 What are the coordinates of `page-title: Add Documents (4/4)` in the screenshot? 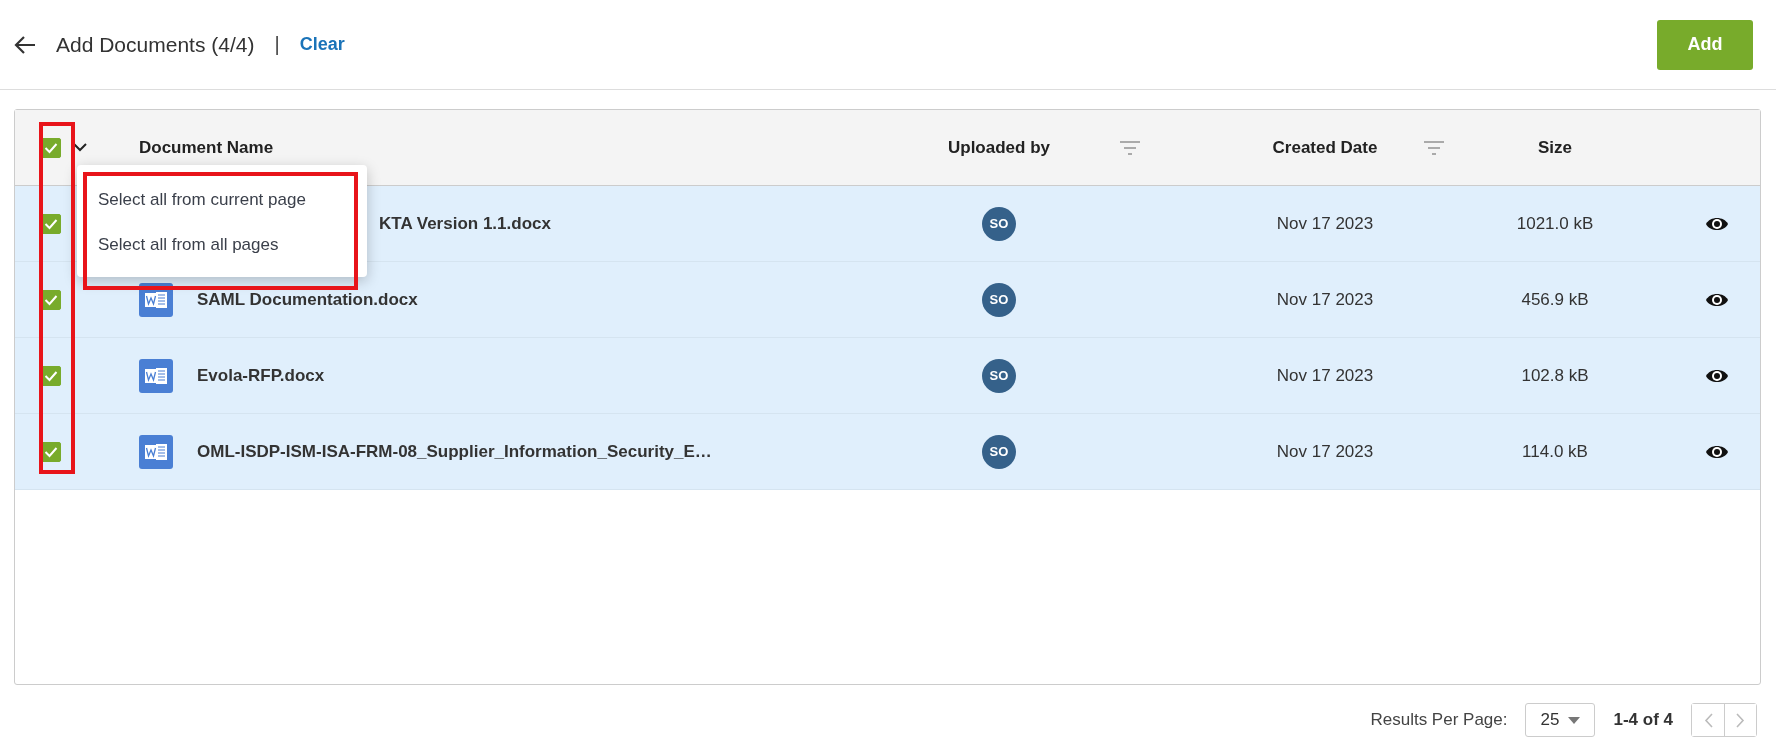 It's located at (155, 44).